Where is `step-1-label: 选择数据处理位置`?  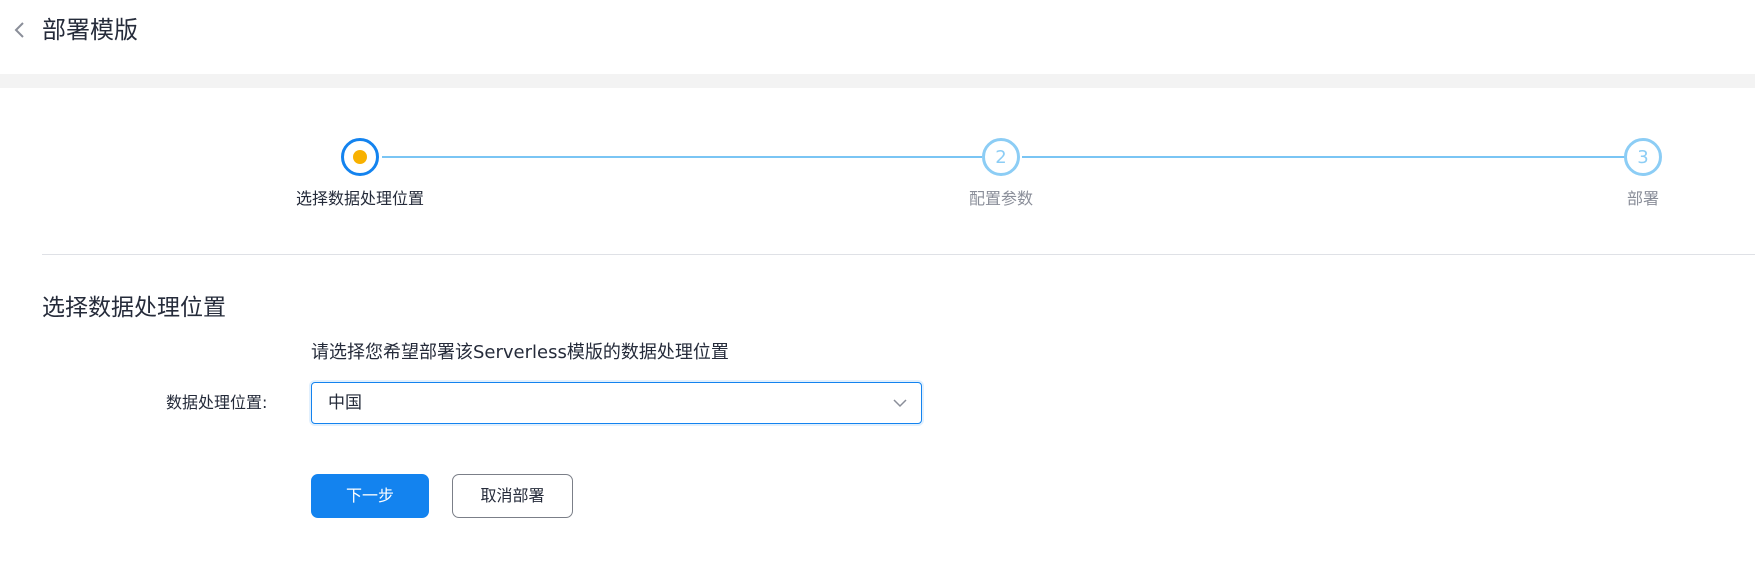
step-1-label: 选择数据处理位置 is located at coordinates (360, 198).